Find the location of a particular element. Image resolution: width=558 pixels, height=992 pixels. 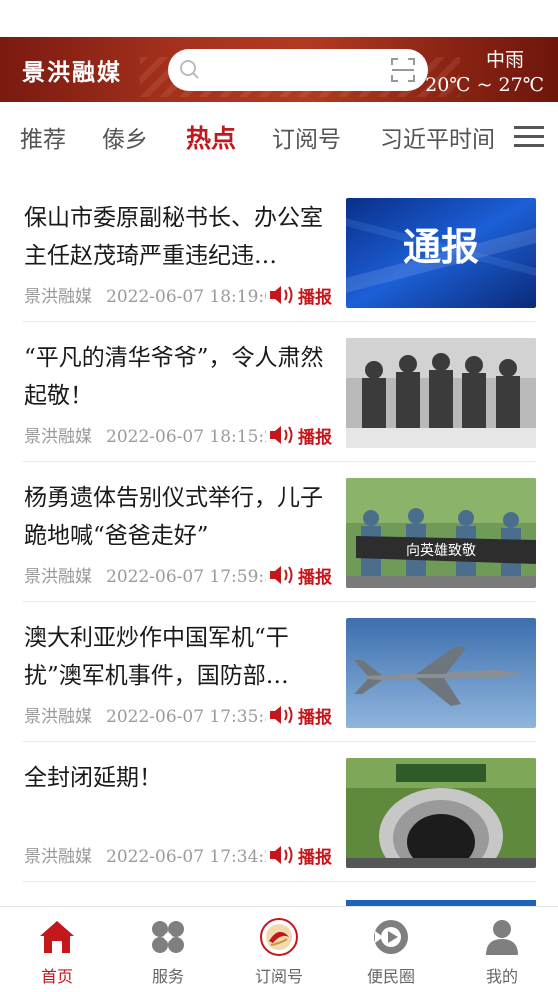

nav-services: 服务 is located at coordinates (168, 952).